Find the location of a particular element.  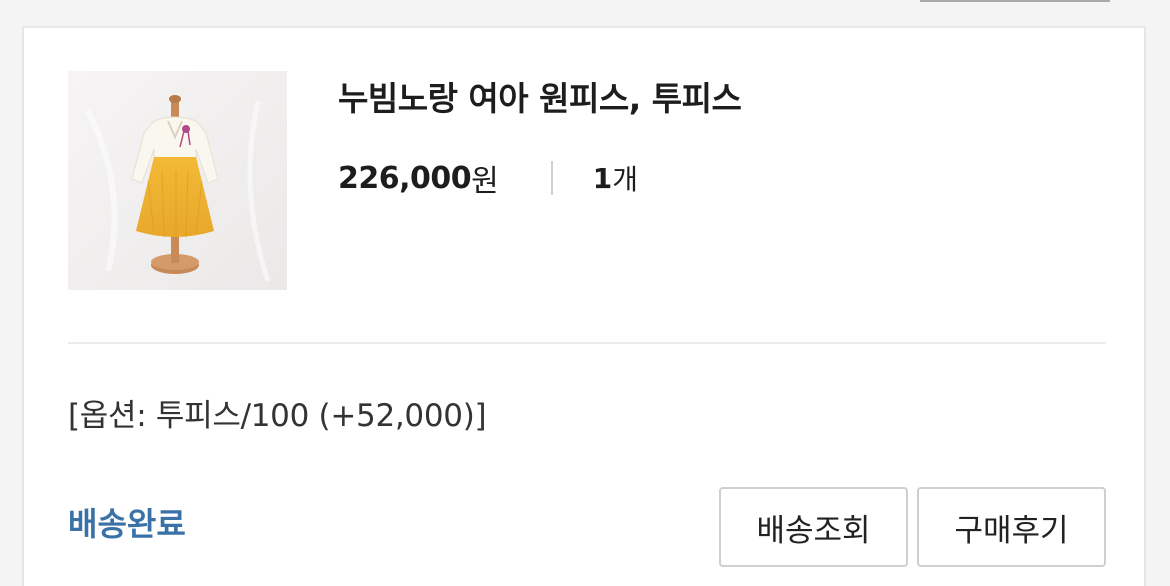

product-thumbnail is located at coordinates (177, 180).